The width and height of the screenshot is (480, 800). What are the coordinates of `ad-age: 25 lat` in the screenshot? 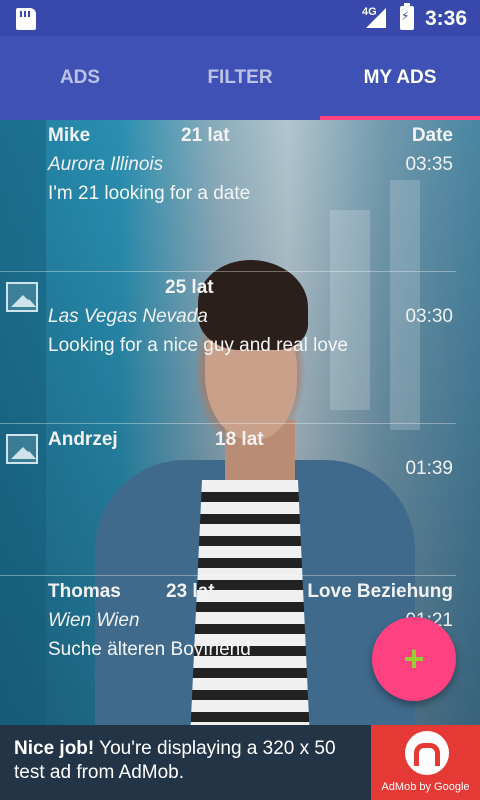 It's located at (189, 287).